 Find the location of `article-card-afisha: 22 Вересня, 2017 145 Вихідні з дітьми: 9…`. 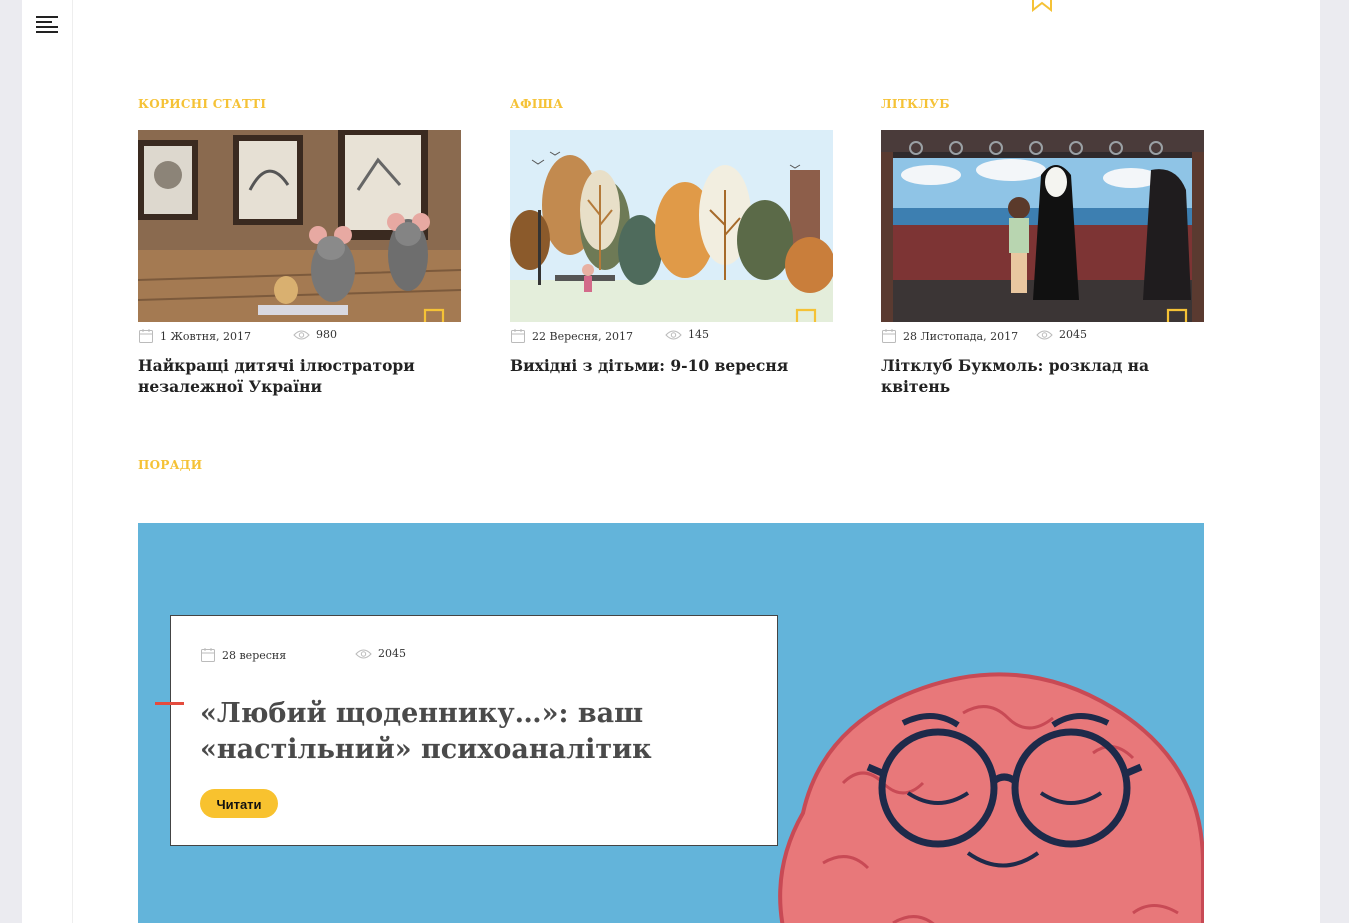

article-card-afisha: 22 Вересня, 2017 145 Вихідні з дітьми: 9… is located at coordinates (671, 253).